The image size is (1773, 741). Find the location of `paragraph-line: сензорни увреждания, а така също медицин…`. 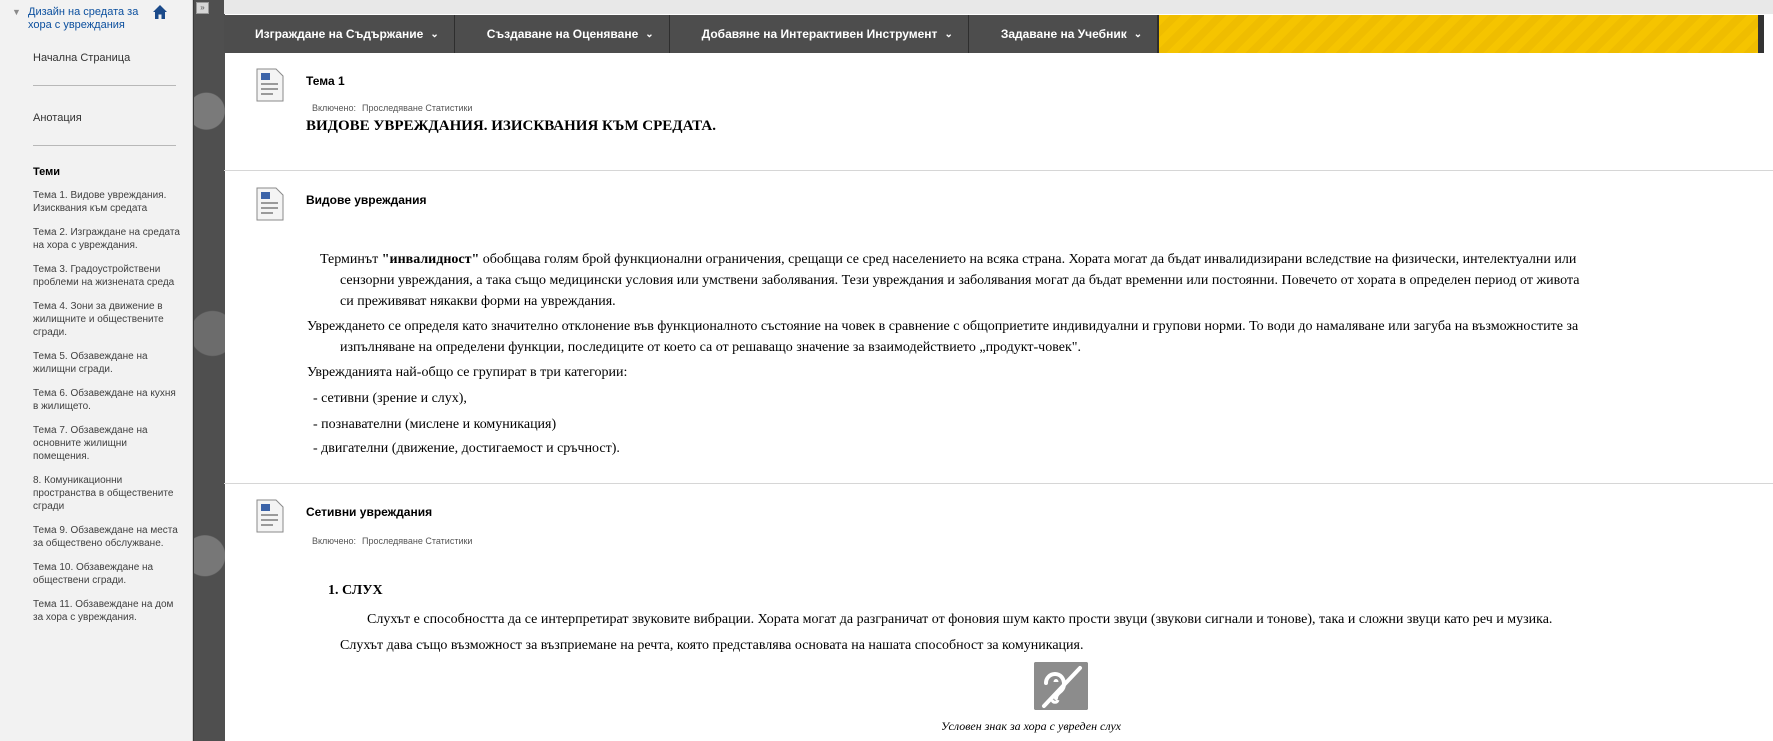

paragraph-line: сензорни увреждания, а така също медицин… is located at coordinates (960, 280).